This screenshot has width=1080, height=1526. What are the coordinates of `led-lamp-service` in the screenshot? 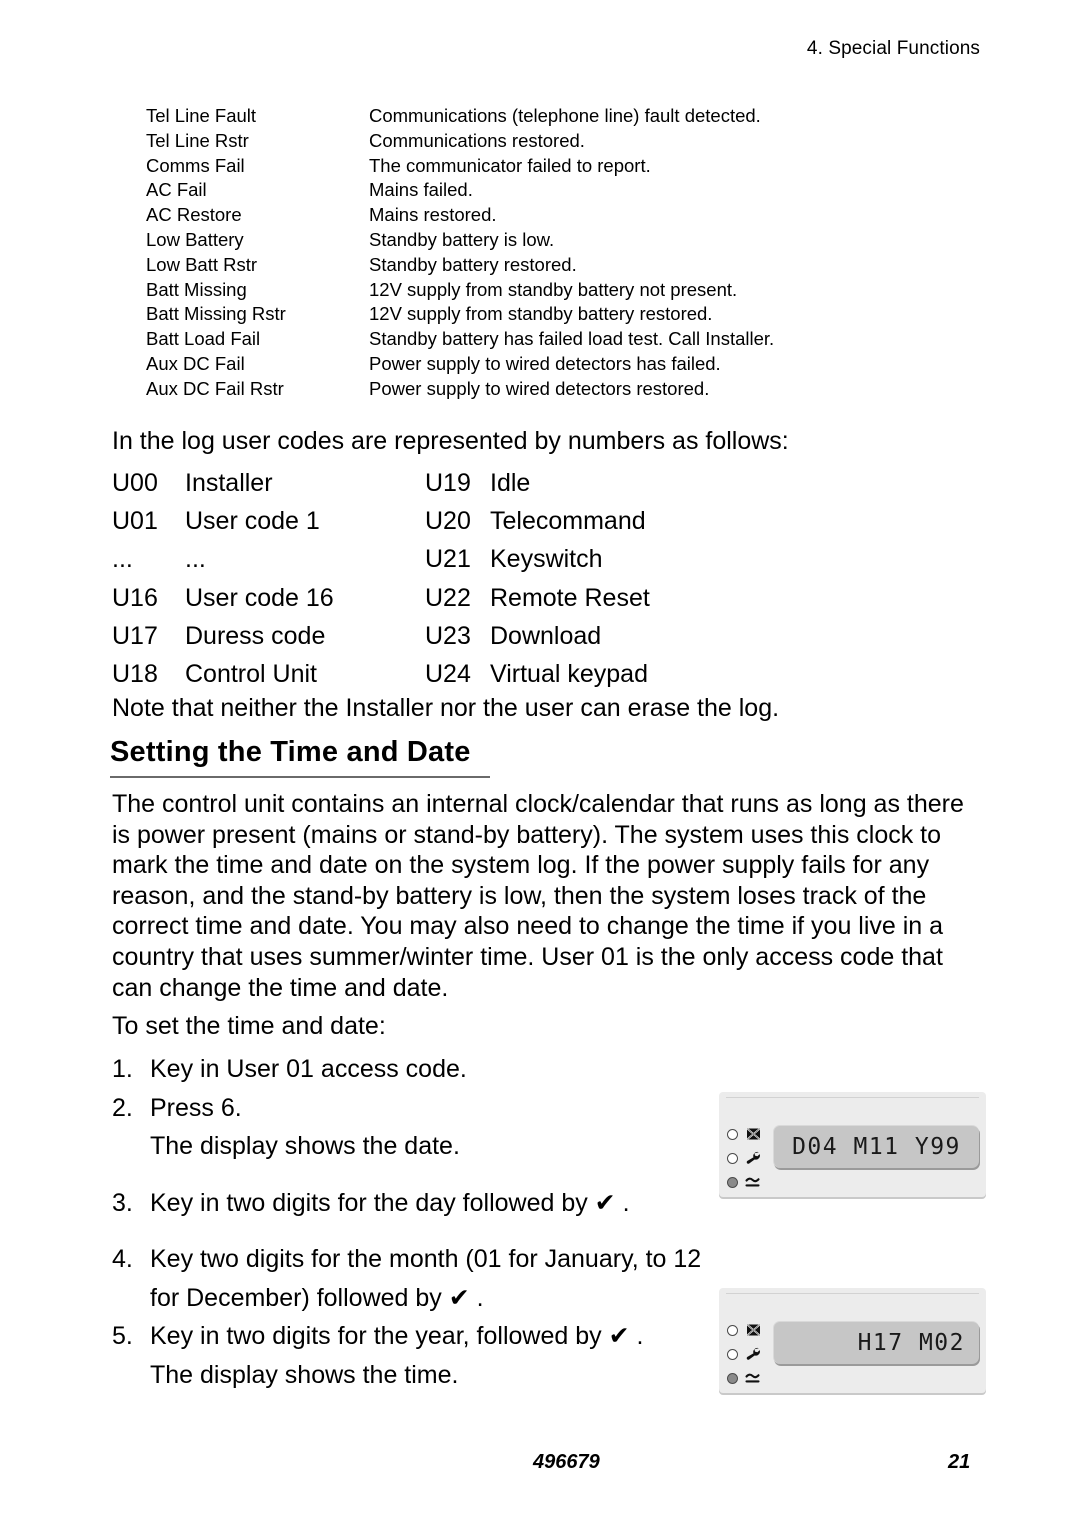 It's located at (732, 1158).